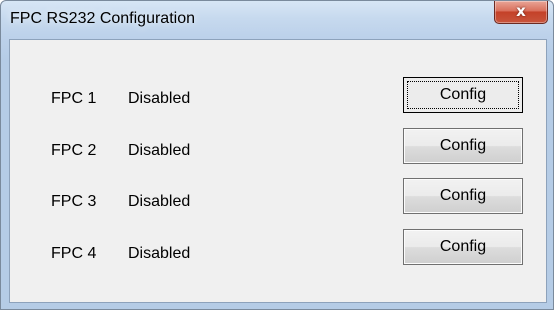  I want to click on fpc-4-label: FPC 4, so click(74, 253).